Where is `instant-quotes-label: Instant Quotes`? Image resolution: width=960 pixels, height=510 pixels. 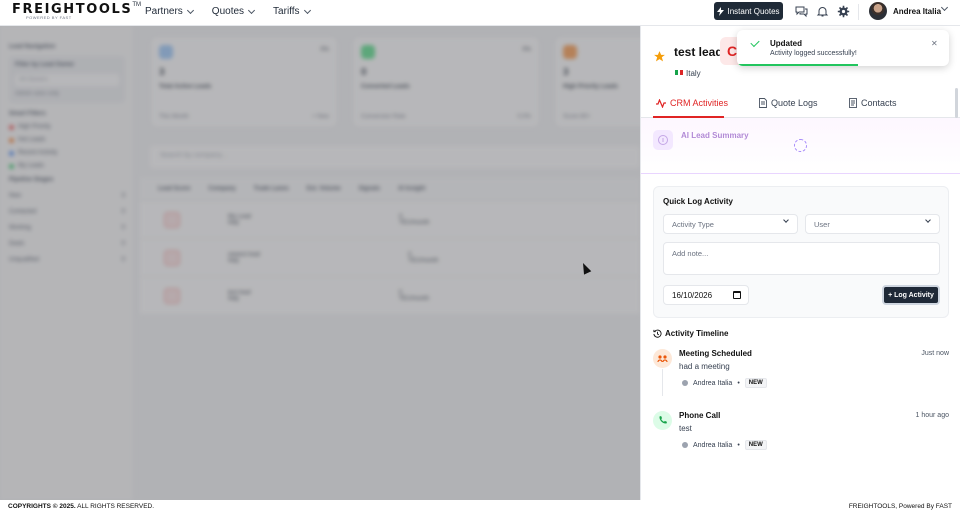 instant-quotes-label: Instant Quotes is located at coordinates (753, 11).